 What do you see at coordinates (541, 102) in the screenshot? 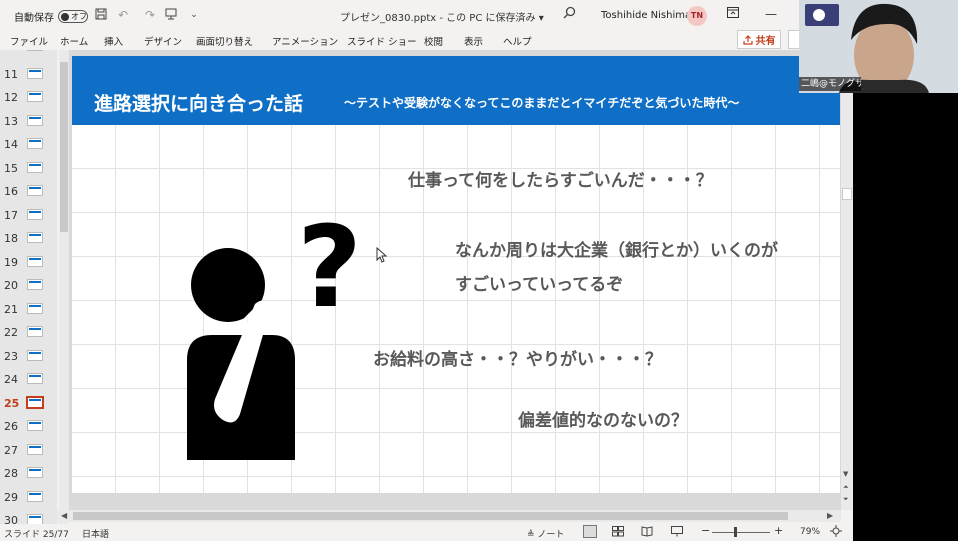
I see `slide-subtitle: 〜テストや受験がなくなってこのままだとイマイチだぞと気づいた時代〜` at bounding box center [541, 102].